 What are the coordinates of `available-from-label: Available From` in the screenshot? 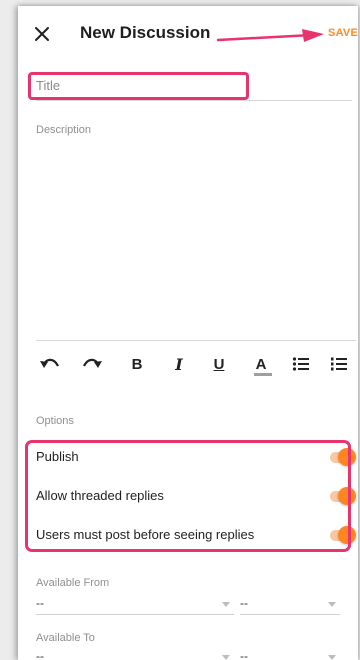 It's located at (73, 583).